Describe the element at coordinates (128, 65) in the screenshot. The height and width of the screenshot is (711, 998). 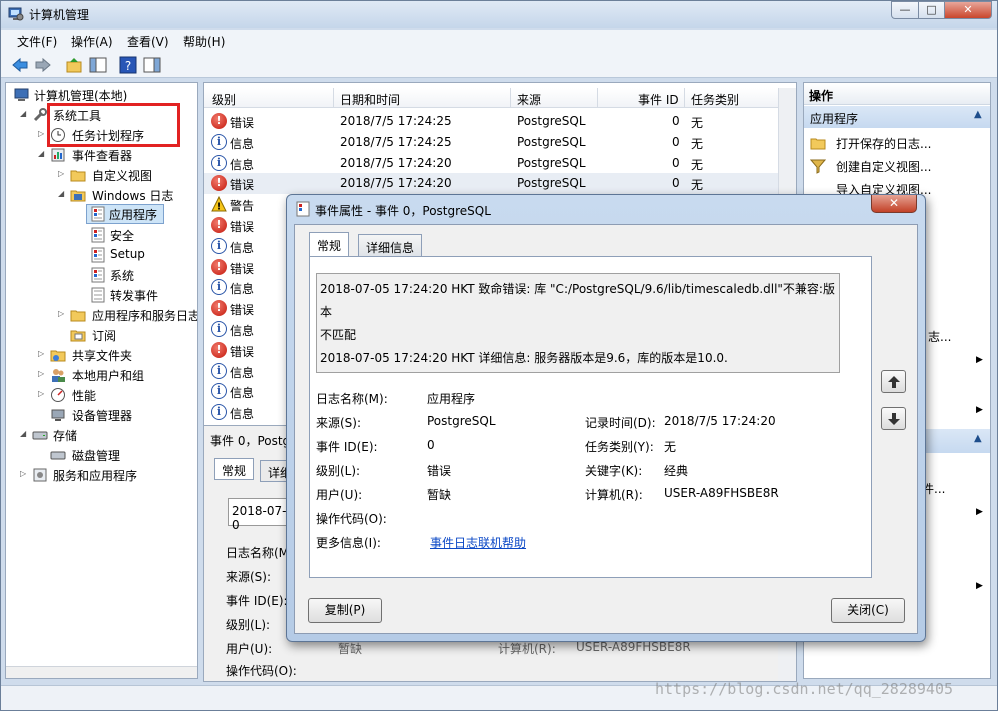
I see `help-icon: ?` at that location.